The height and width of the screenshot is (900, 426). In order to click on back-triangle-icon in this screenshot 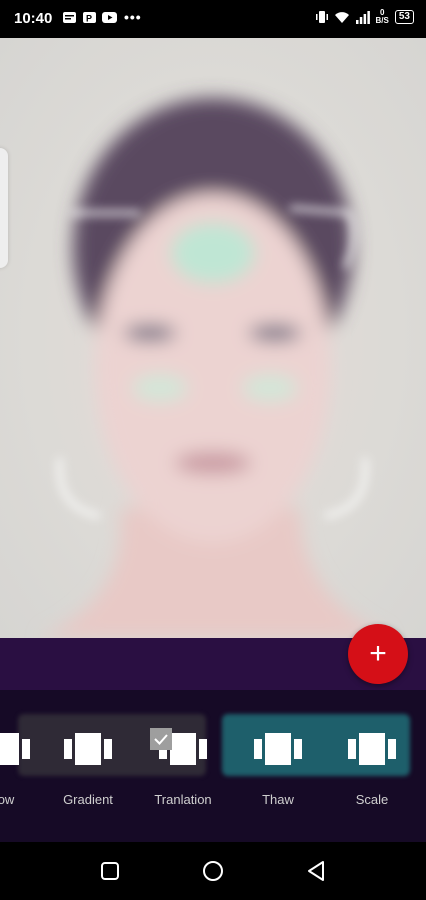, I will do `click(316, 871)`.